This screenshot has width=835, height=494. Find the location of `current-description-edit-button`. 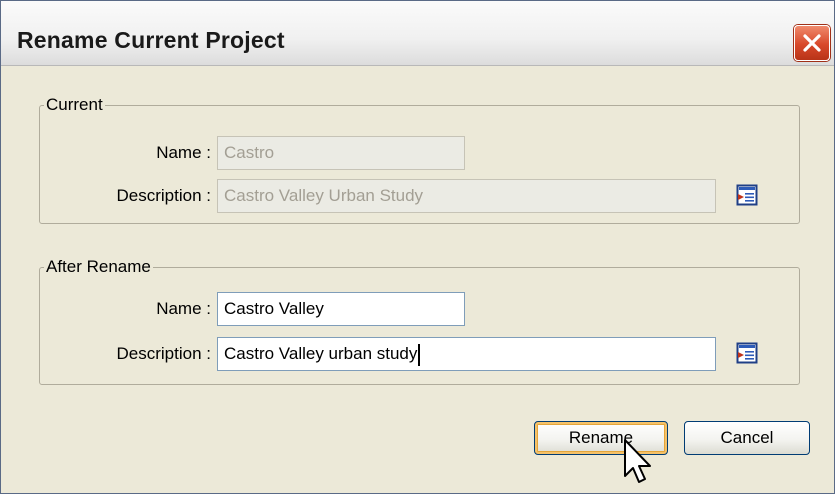

current-description-edit-button is located at coordinates (747, 195).